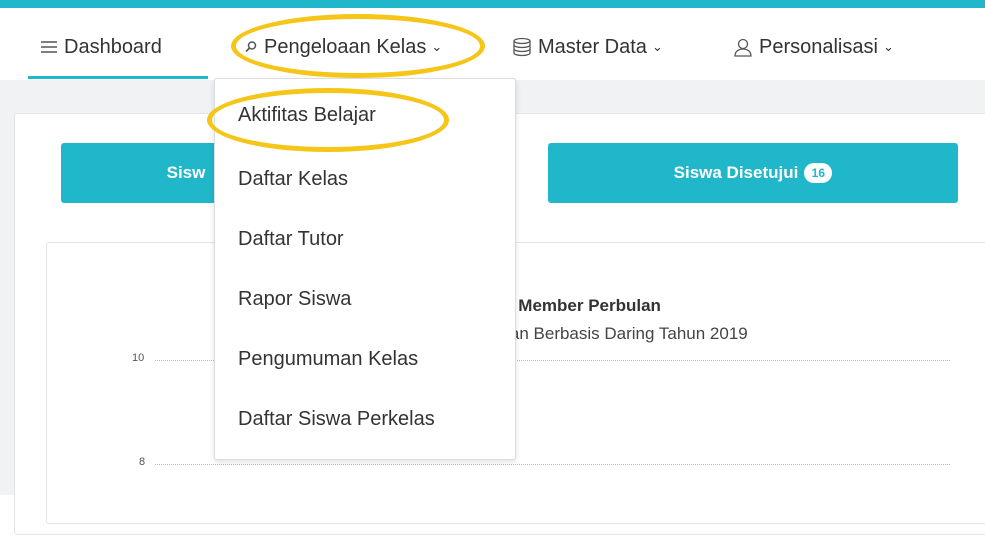 The height and width of the screenshot is (535, 985). Describe the element at coordinates (492, 4) in the screenshot. I see `top-accent-bar` at that location.